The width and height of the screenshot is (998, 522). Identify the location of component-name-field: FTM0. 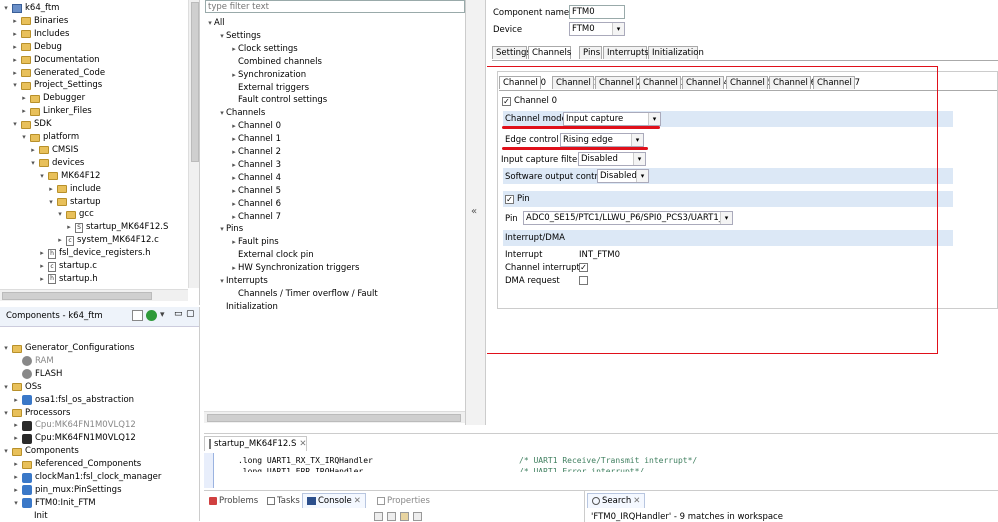
(597, 12).